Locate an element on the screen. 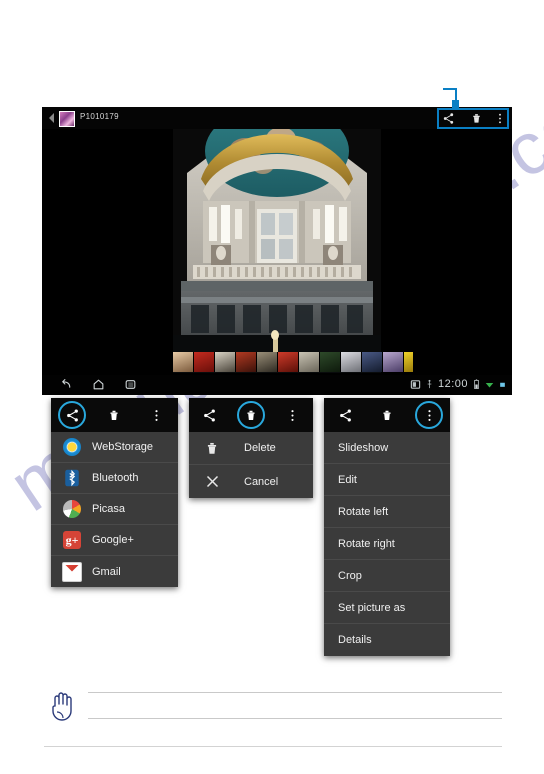 The height and width of the screenshot is (774, 544). wifi-icon is located at coordinates (489, 384).